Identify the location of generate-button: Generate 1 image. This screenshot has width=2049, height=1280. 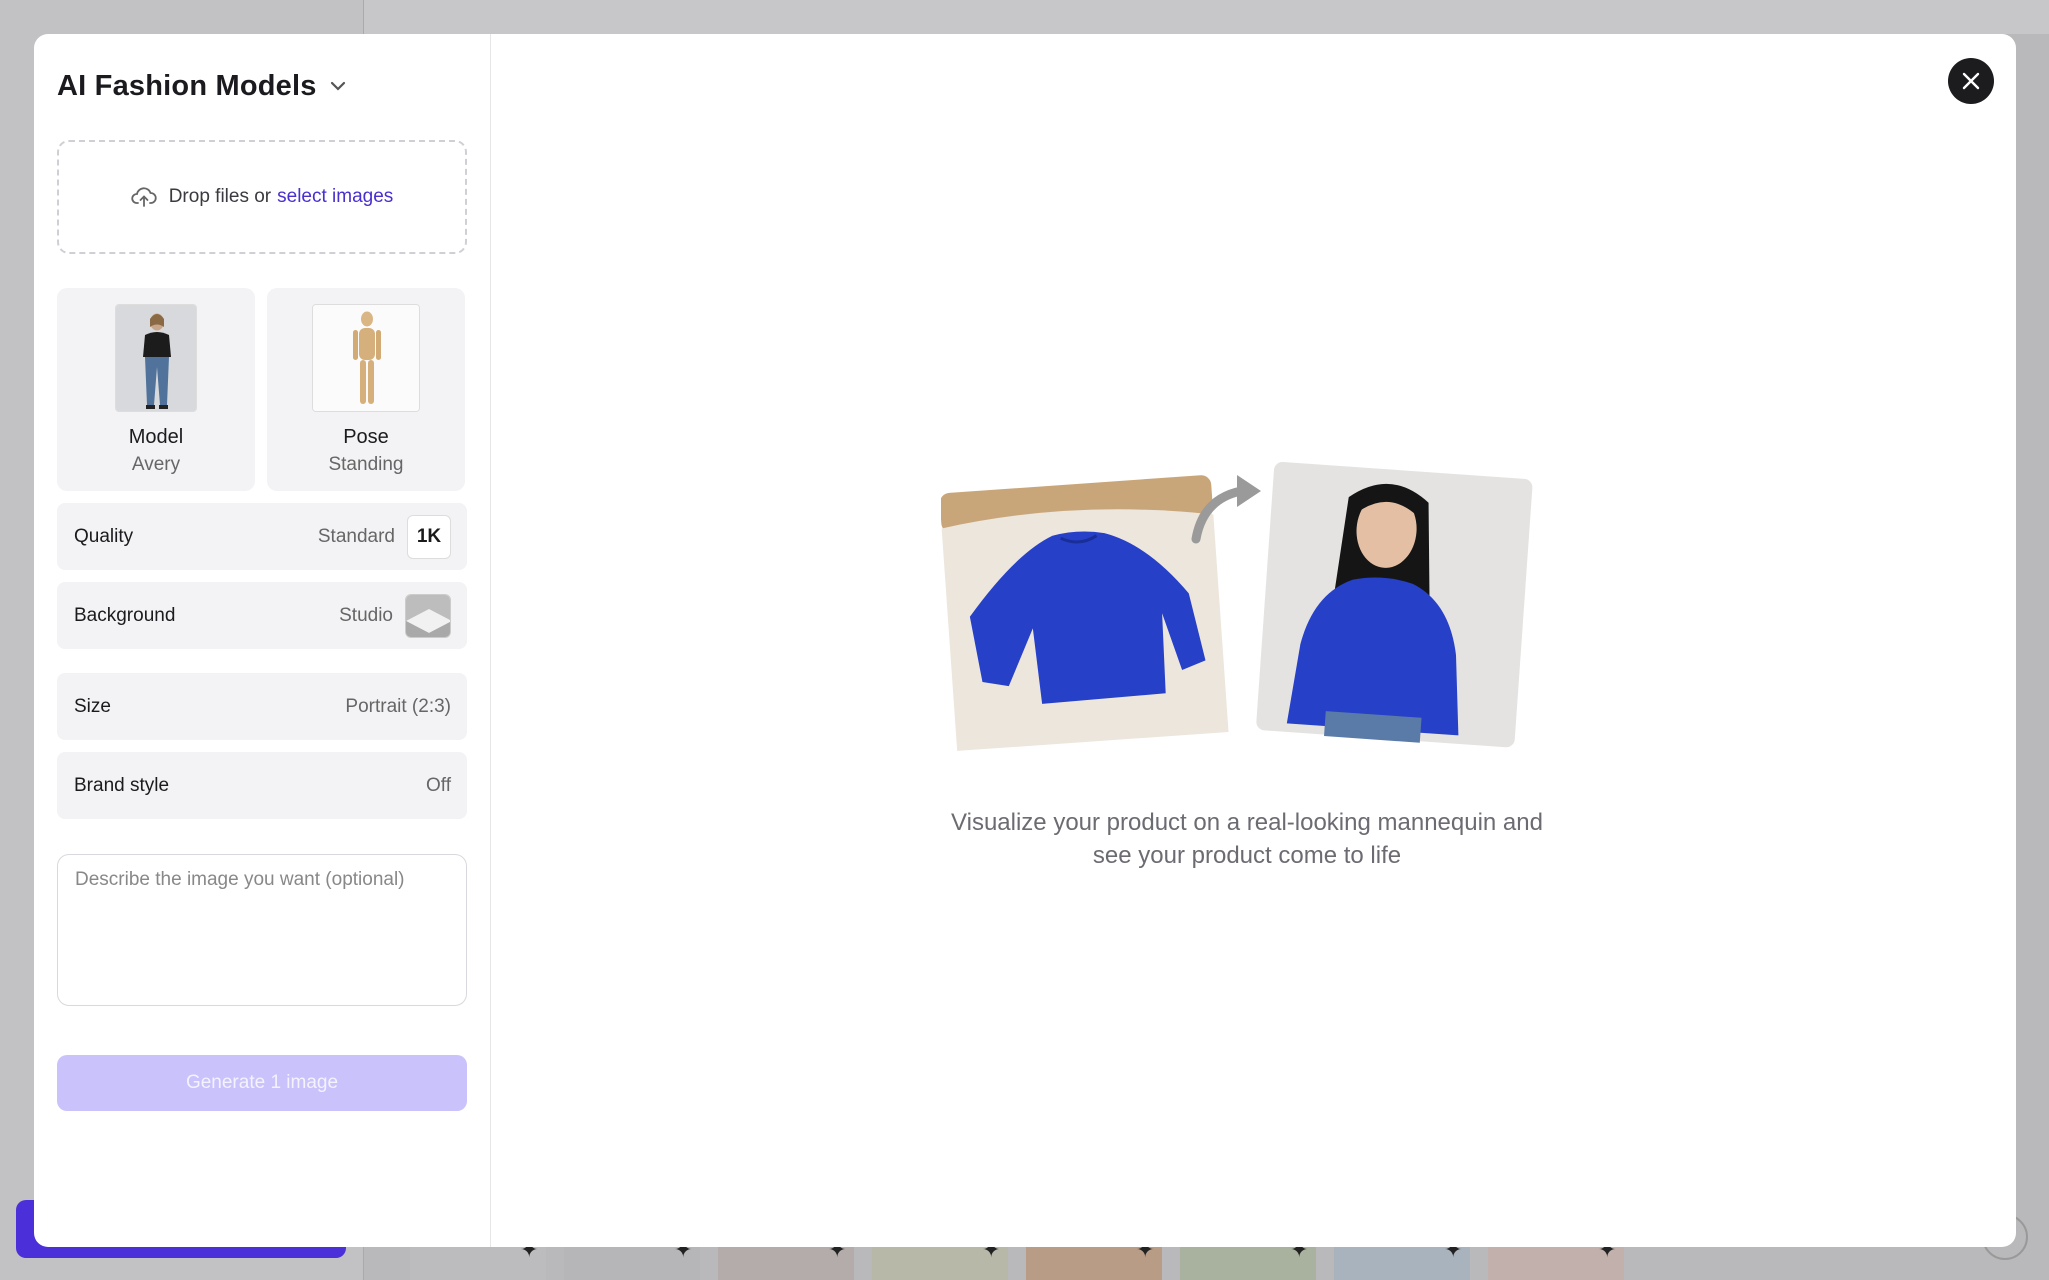
(262, 1083).